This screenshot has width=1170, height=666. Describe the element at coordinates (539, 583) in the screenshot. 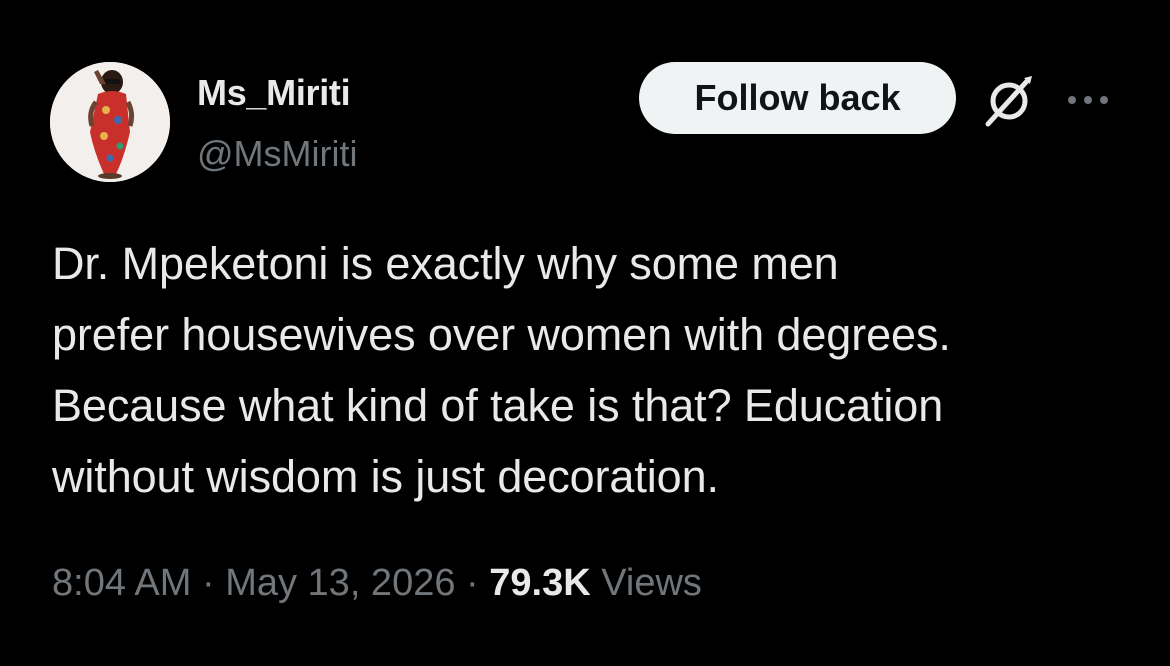

I see `views-count: 79.3K` at that location.